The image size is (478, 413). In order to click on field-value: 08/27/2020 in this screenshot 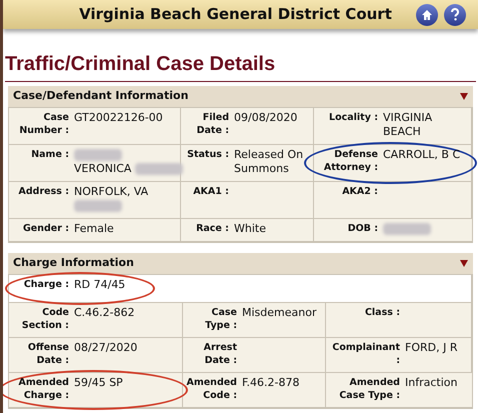, I will do `click(106, 348)`.